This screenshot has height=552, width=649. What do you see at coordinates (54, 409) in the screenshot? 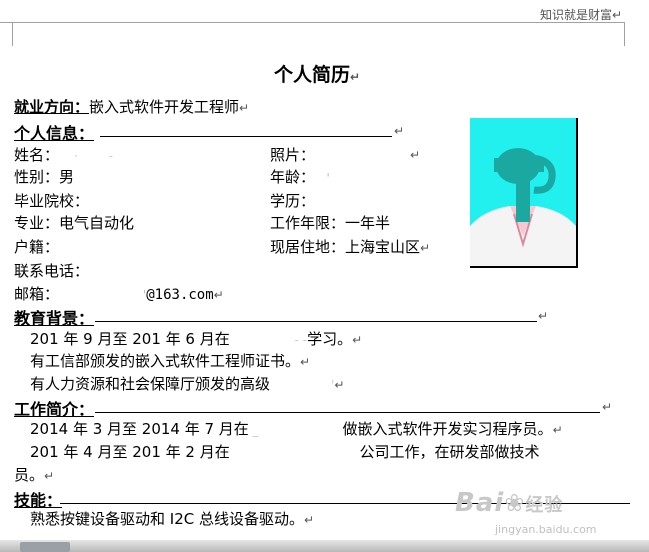
I see `work-heading: 工作简介：` at bounding box center [54, 409].